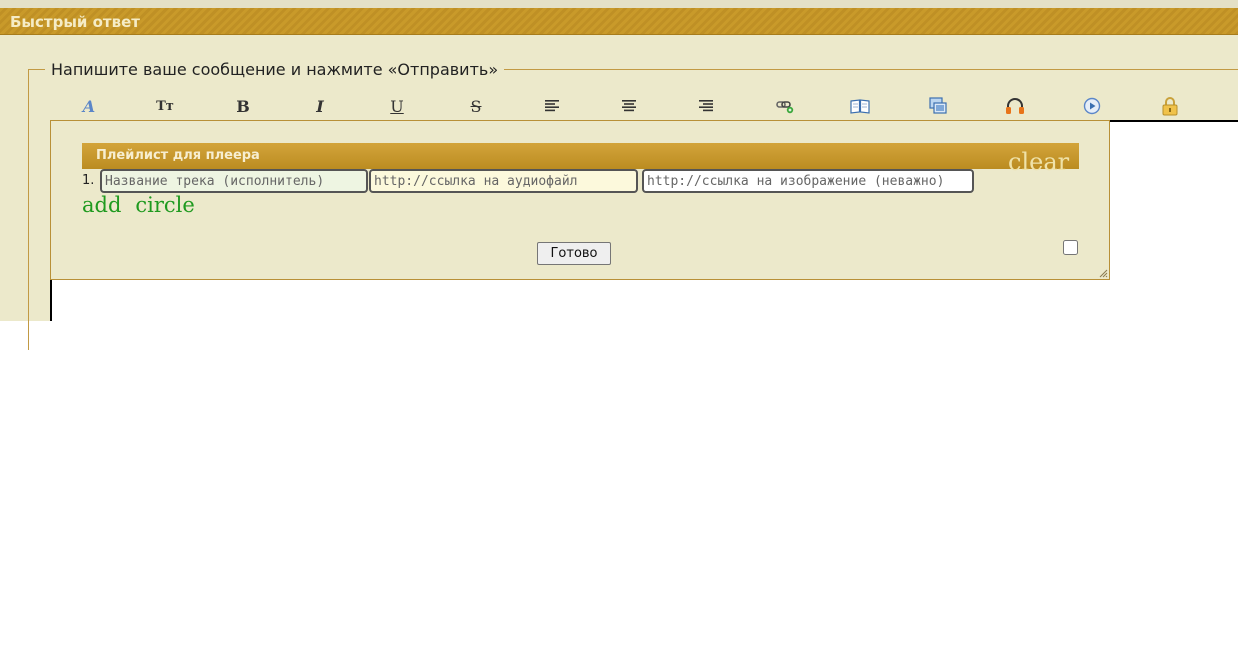 Image resolution: width=1238 pixels, height=648 pixels. What do you see at coordinates (397, 106) in the screenshot?
I see `underline-icon: U` at bounding box center [397, 106].